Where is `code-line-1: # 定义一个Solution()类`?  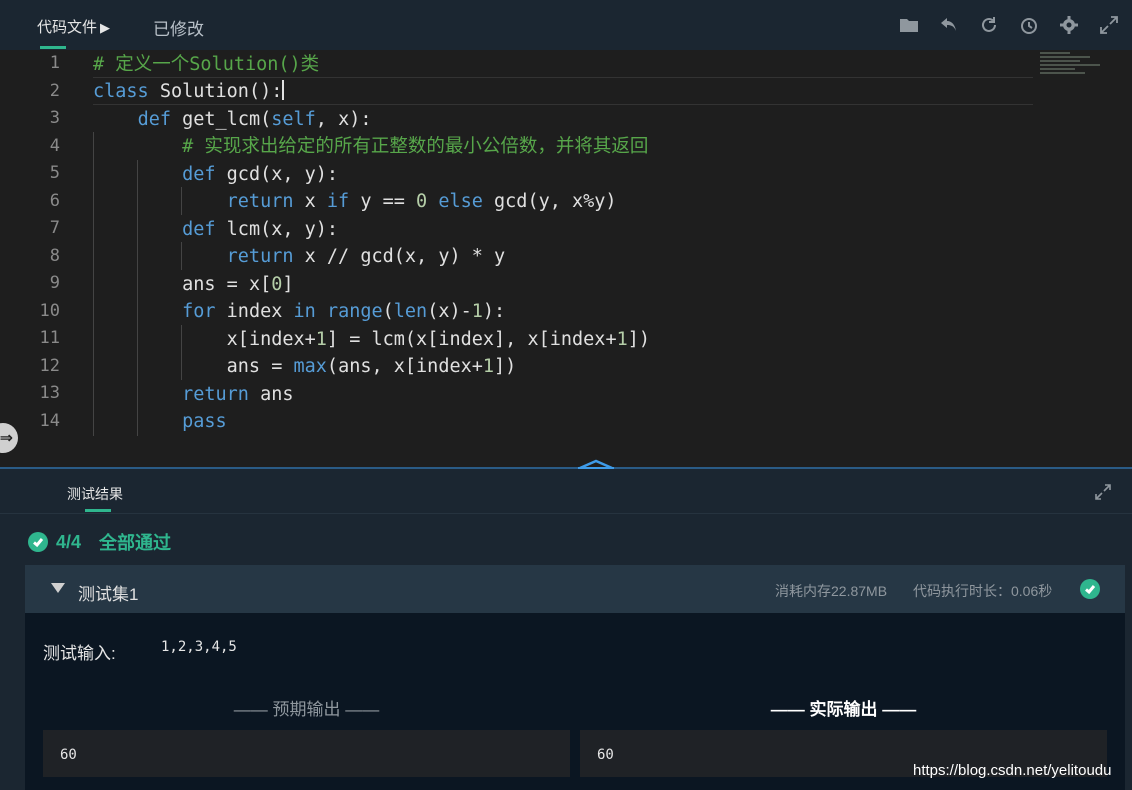 code-line-1: # 定义一个Solution()类 is located at coordinates (206, 64).